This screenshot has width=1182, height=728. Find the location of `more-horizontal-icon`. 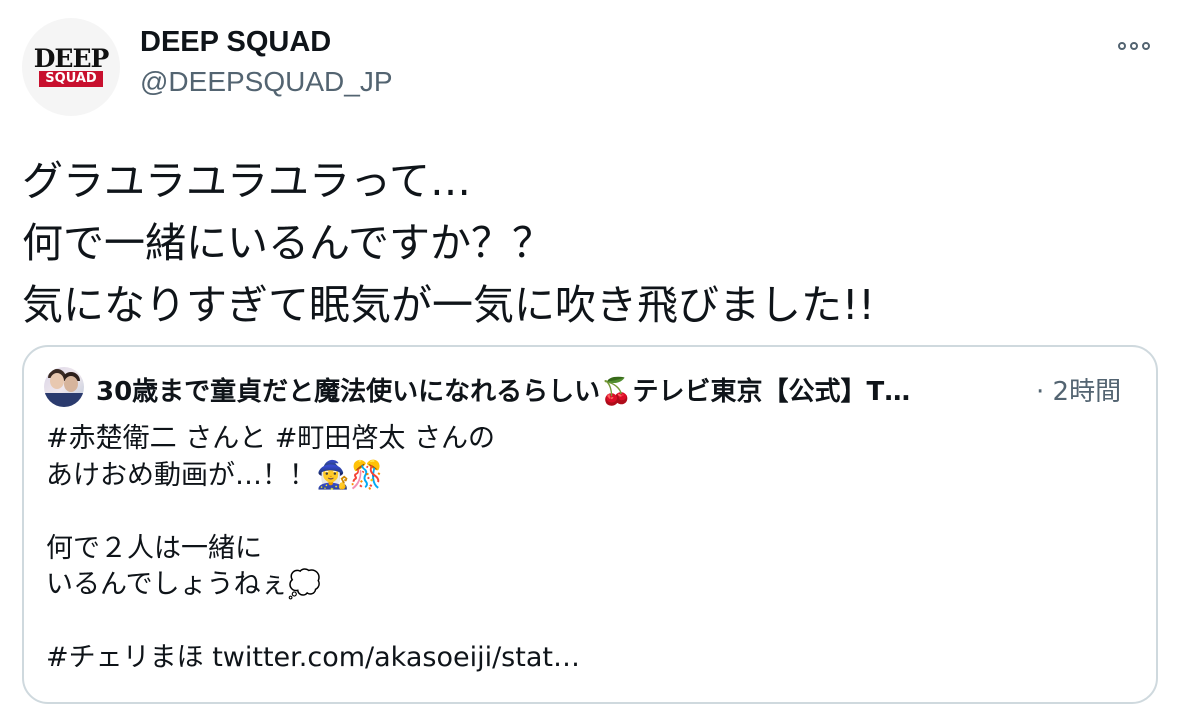

more-horizontal-icon is located at coordinates (1138, 46).